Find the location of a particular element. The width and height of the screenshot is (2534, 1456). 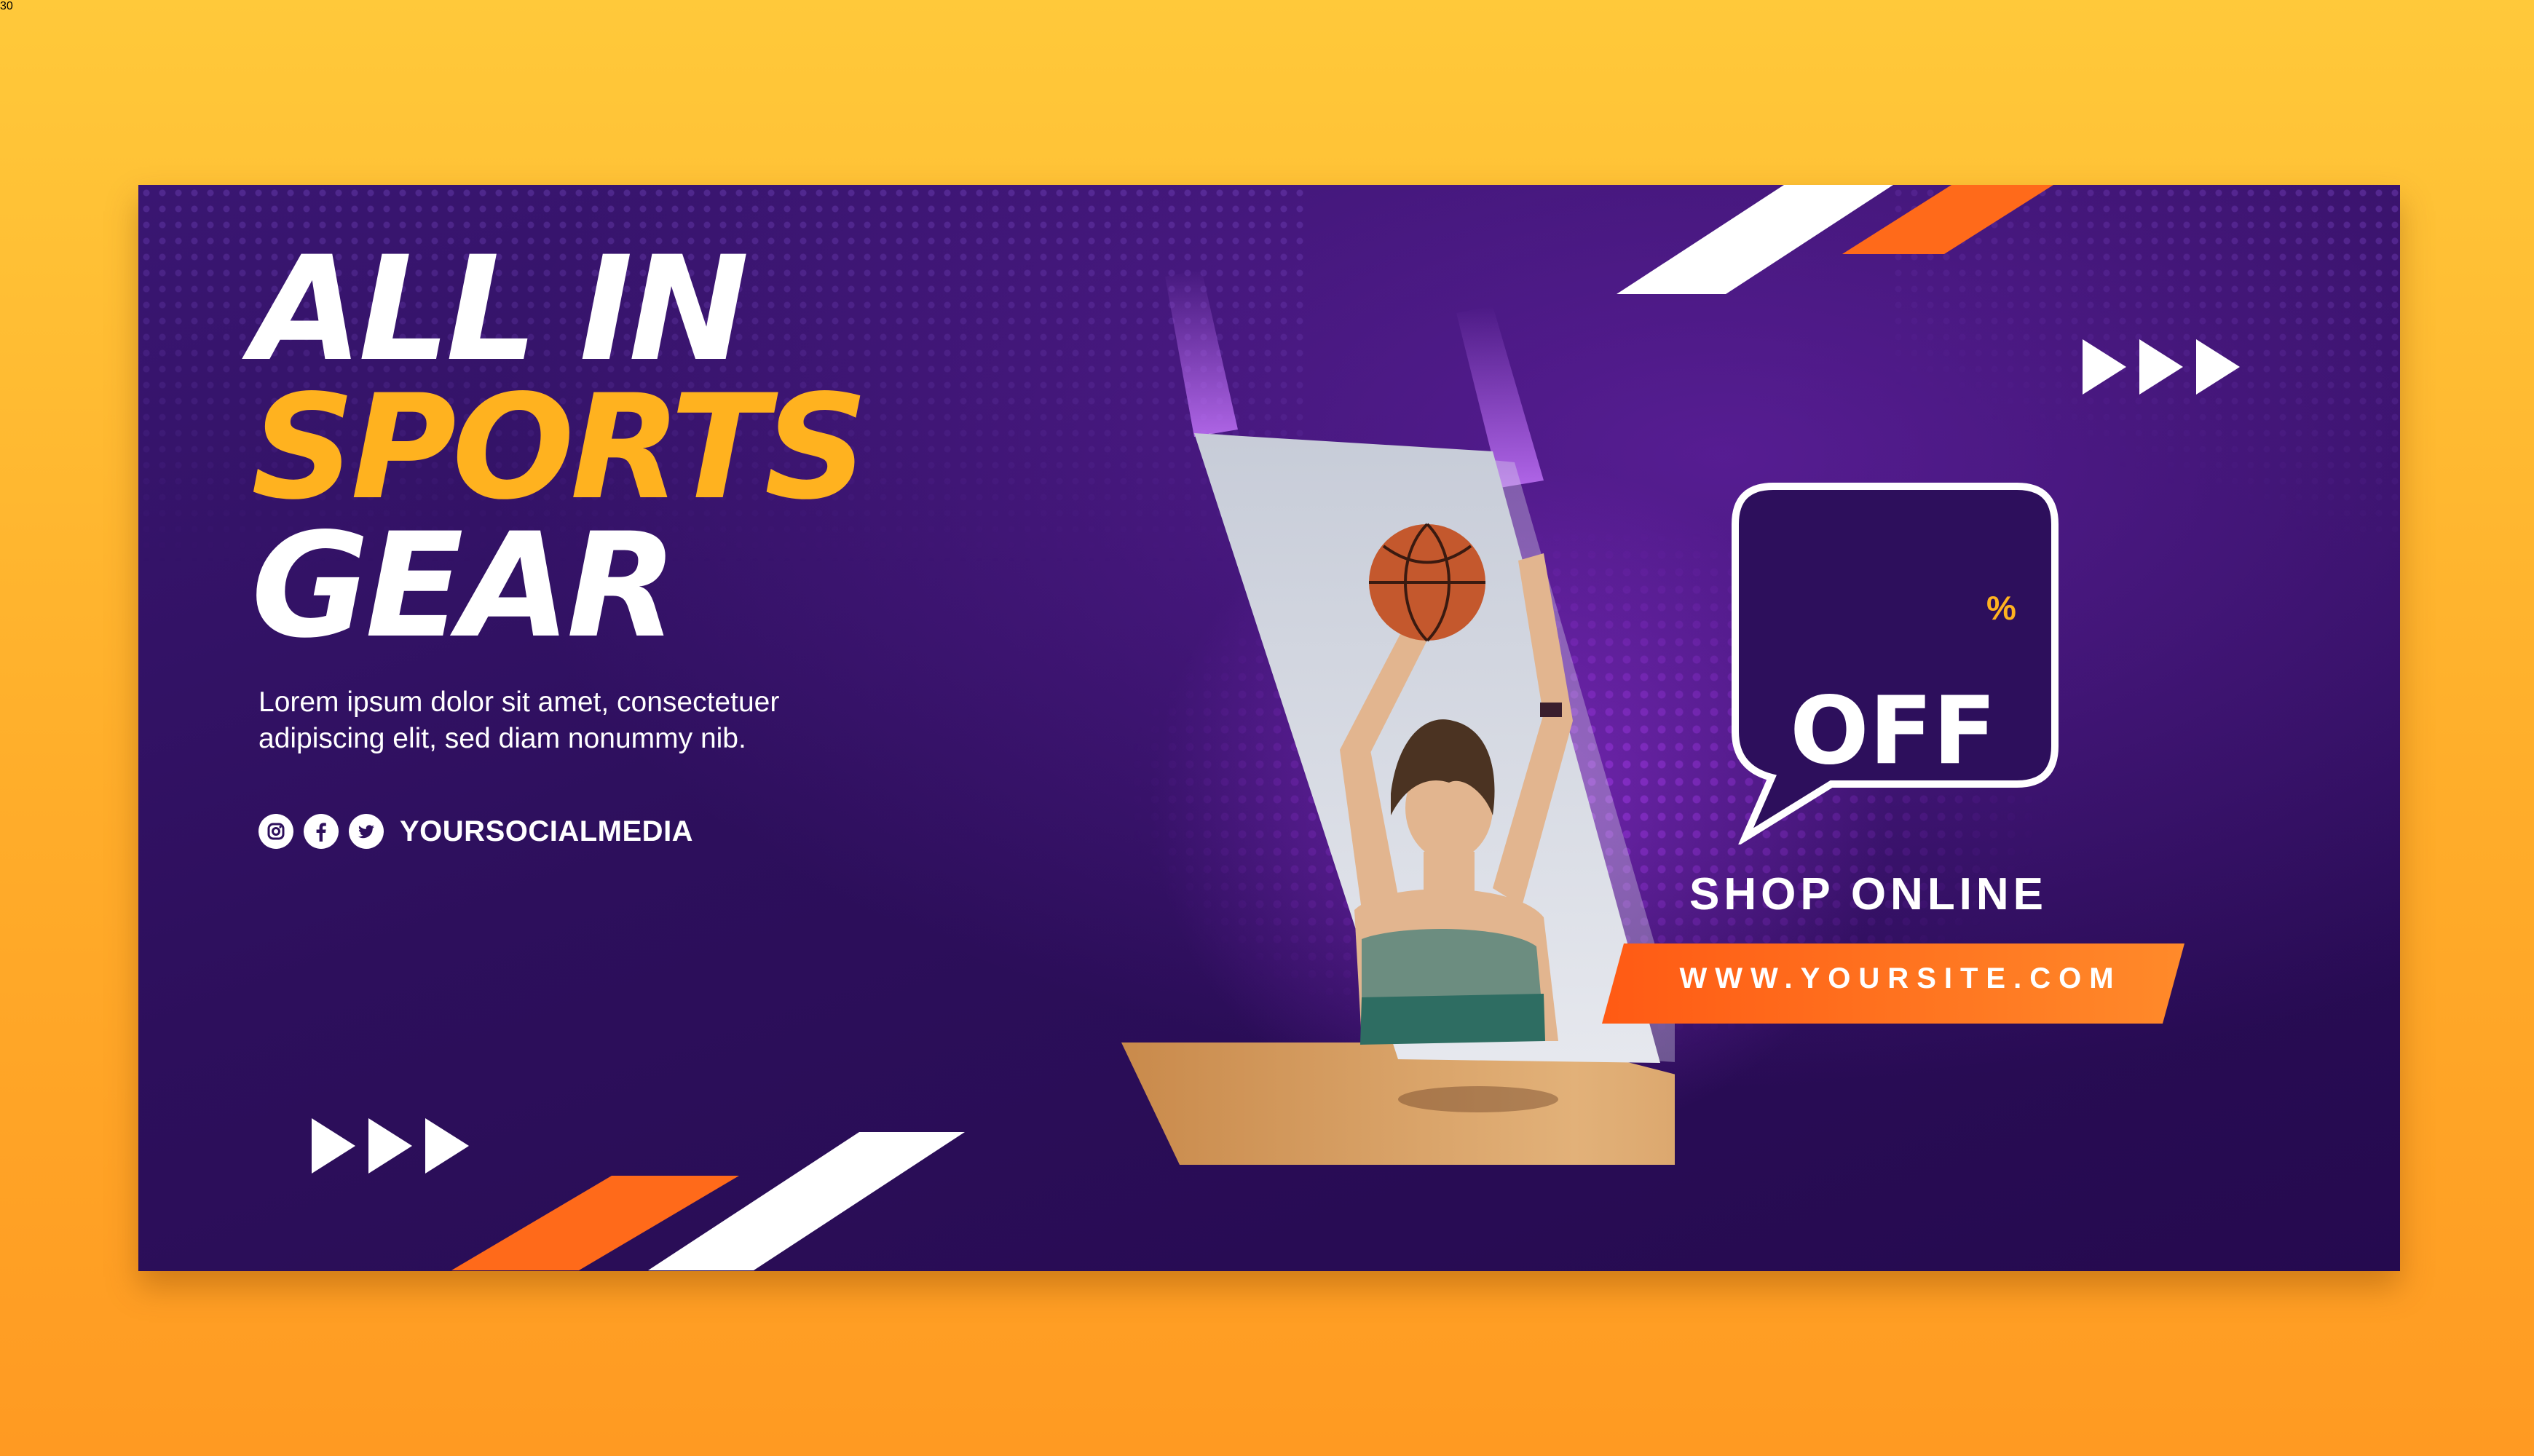

light-trail is located at coordinates (1201, 353).